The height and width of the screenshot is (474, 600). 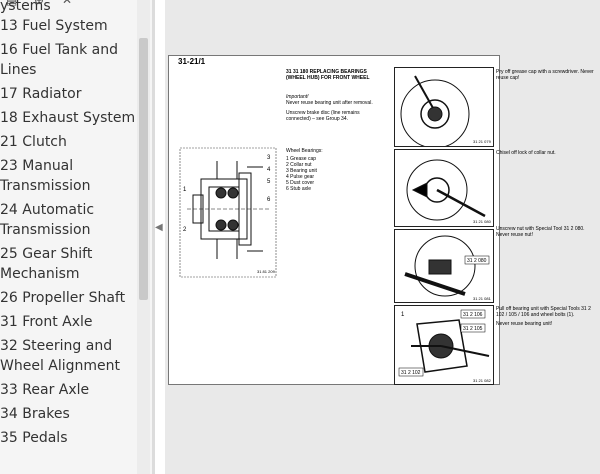 I want to click on bookmark-number: 34, so click(x=9, y=414).